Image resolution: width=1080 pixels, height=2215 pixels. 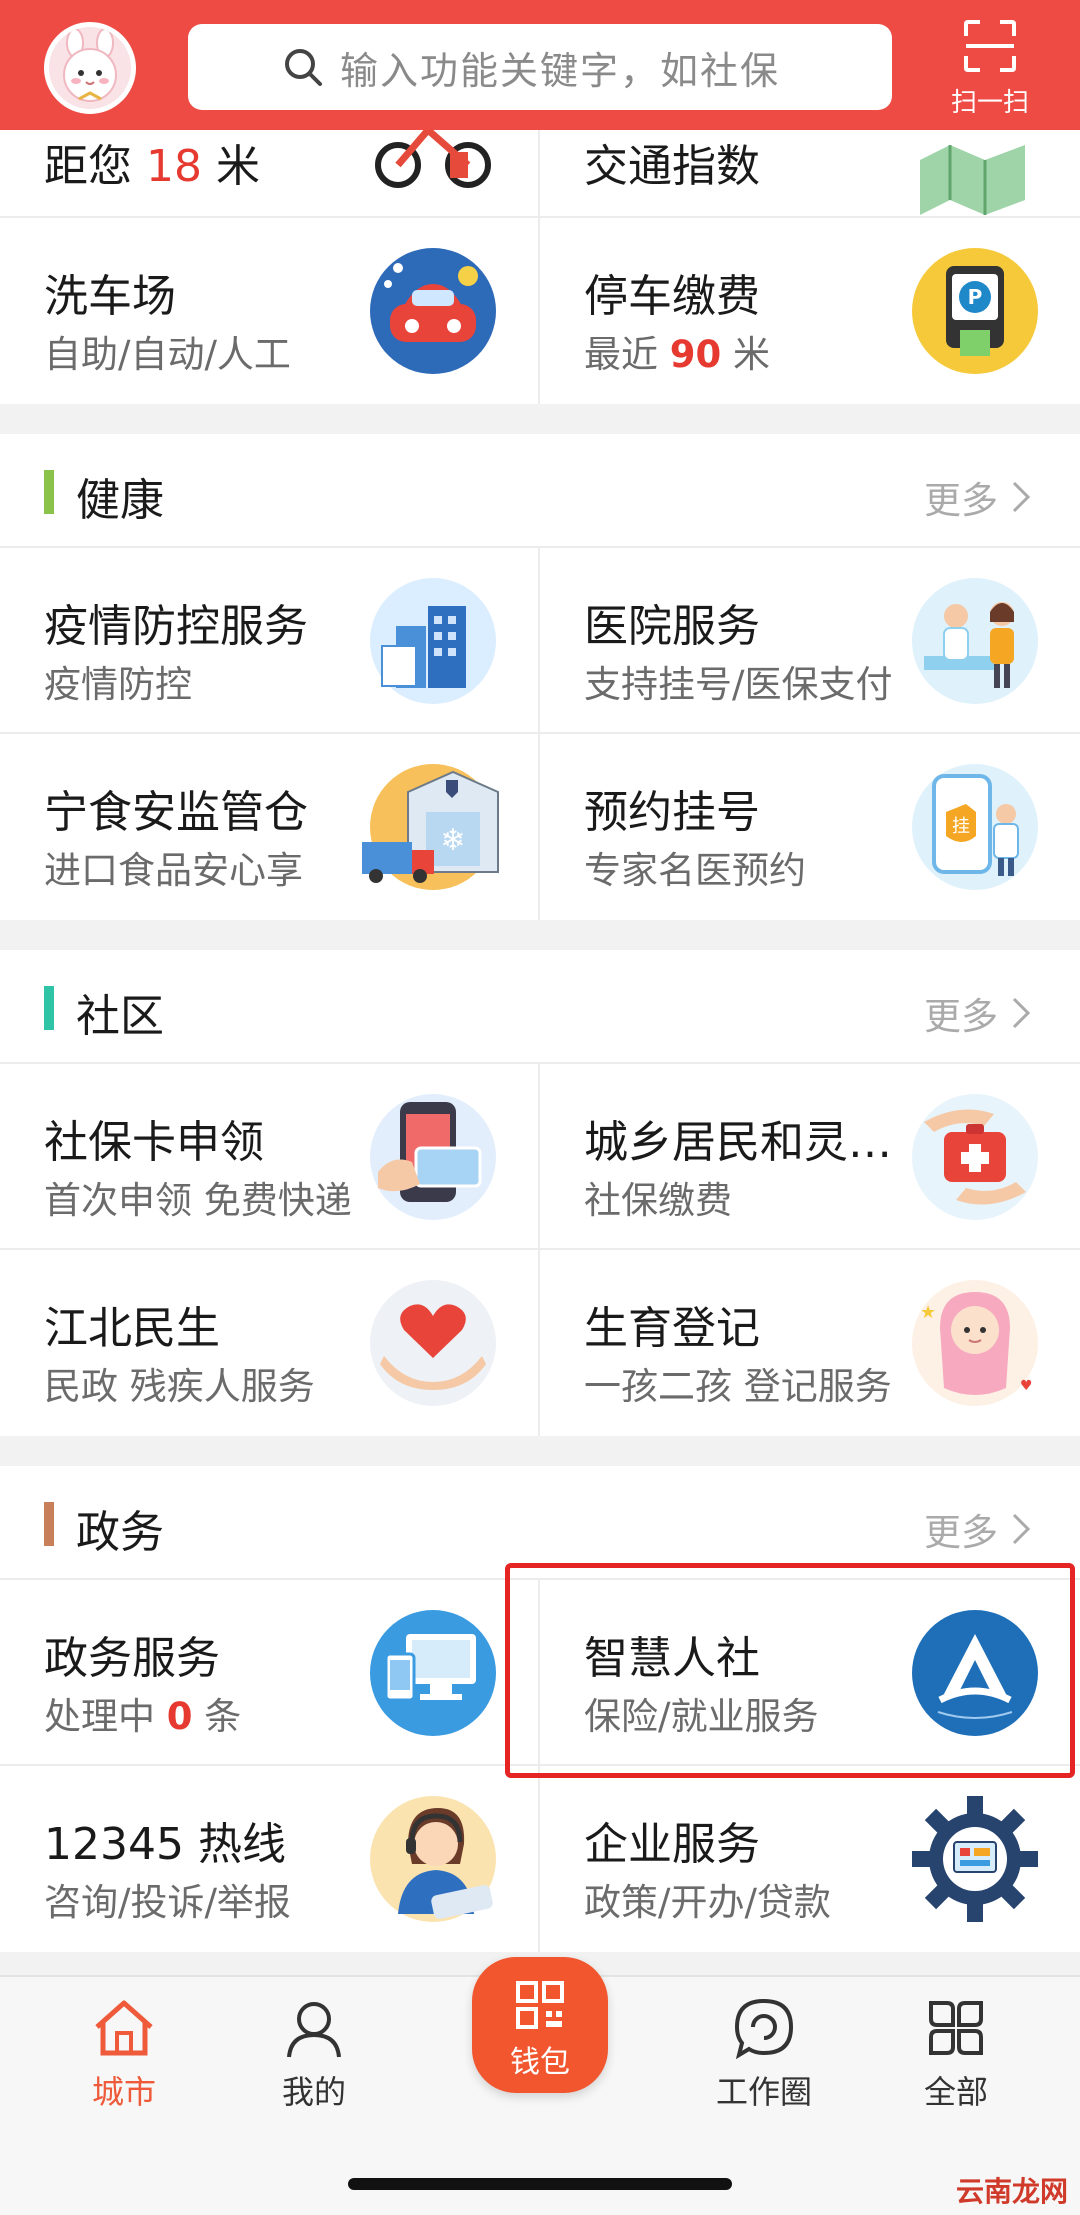 What do you see at coordinates (90, 65) in the screenshot?
I see `bunny-avatar-icon` at bounding box center [90, 65].